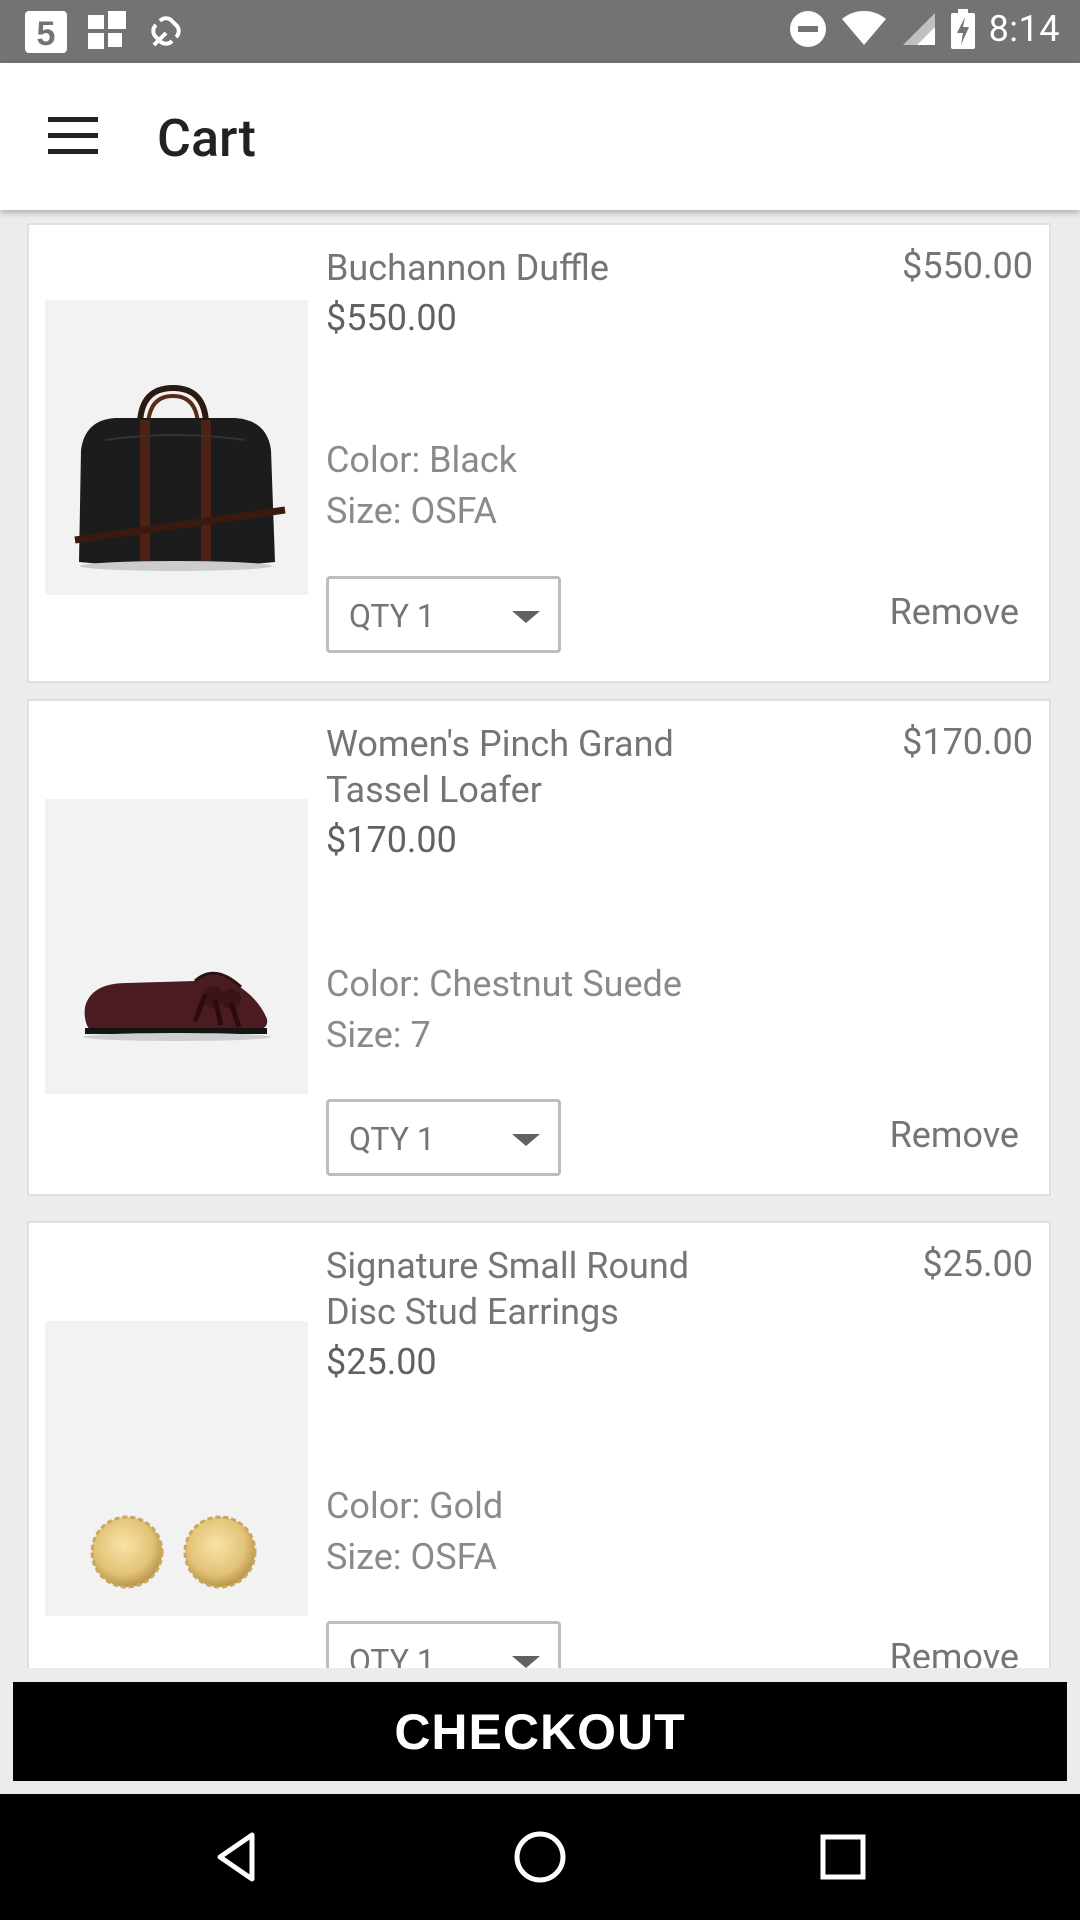  What do you see at coordinates (378, 1035) in the screenshot?
I see `item-size: Size: 7` at bounding box center [378, 1035].